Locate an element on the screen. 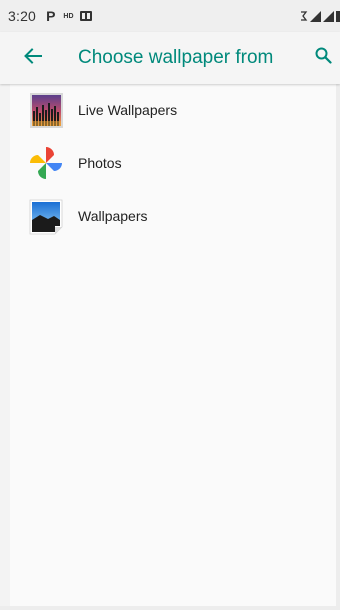  app-bar: Choose wallpaper from is located at coordinates (170, 58).